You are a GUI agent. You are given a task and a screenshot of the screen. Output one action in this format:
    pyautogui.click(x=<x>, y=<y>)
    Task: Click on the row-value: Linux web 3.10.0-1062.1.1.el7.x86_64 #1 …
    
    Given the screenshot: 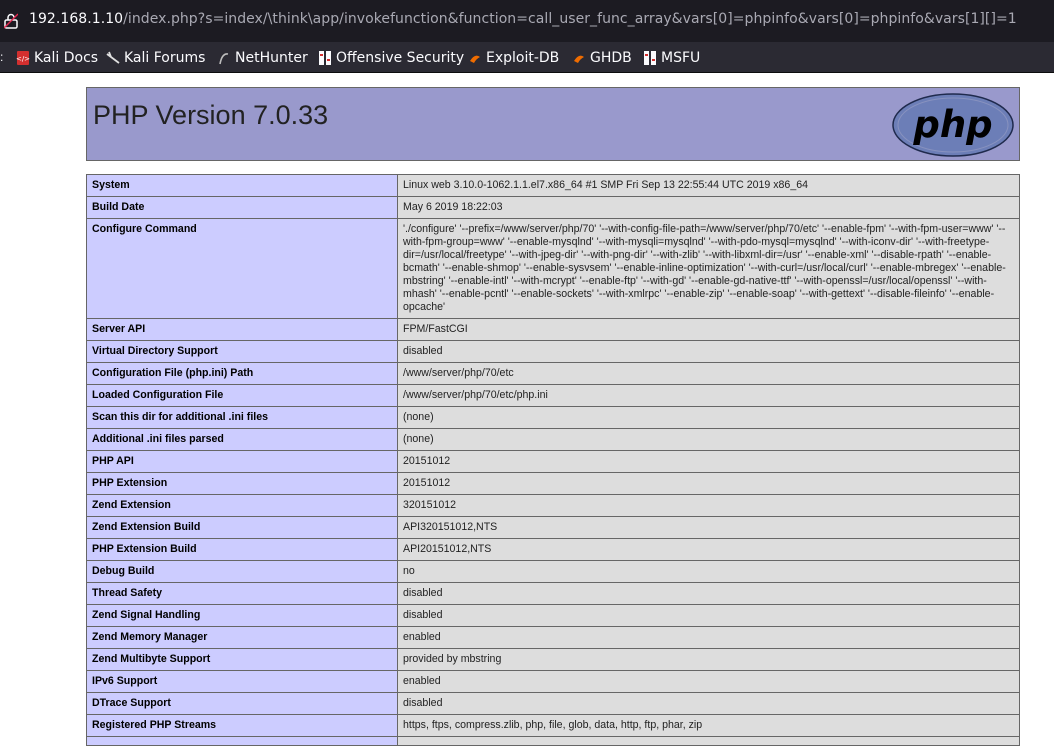 What is the action you would take?
    pyautogui.click(x=708, y=185)
    